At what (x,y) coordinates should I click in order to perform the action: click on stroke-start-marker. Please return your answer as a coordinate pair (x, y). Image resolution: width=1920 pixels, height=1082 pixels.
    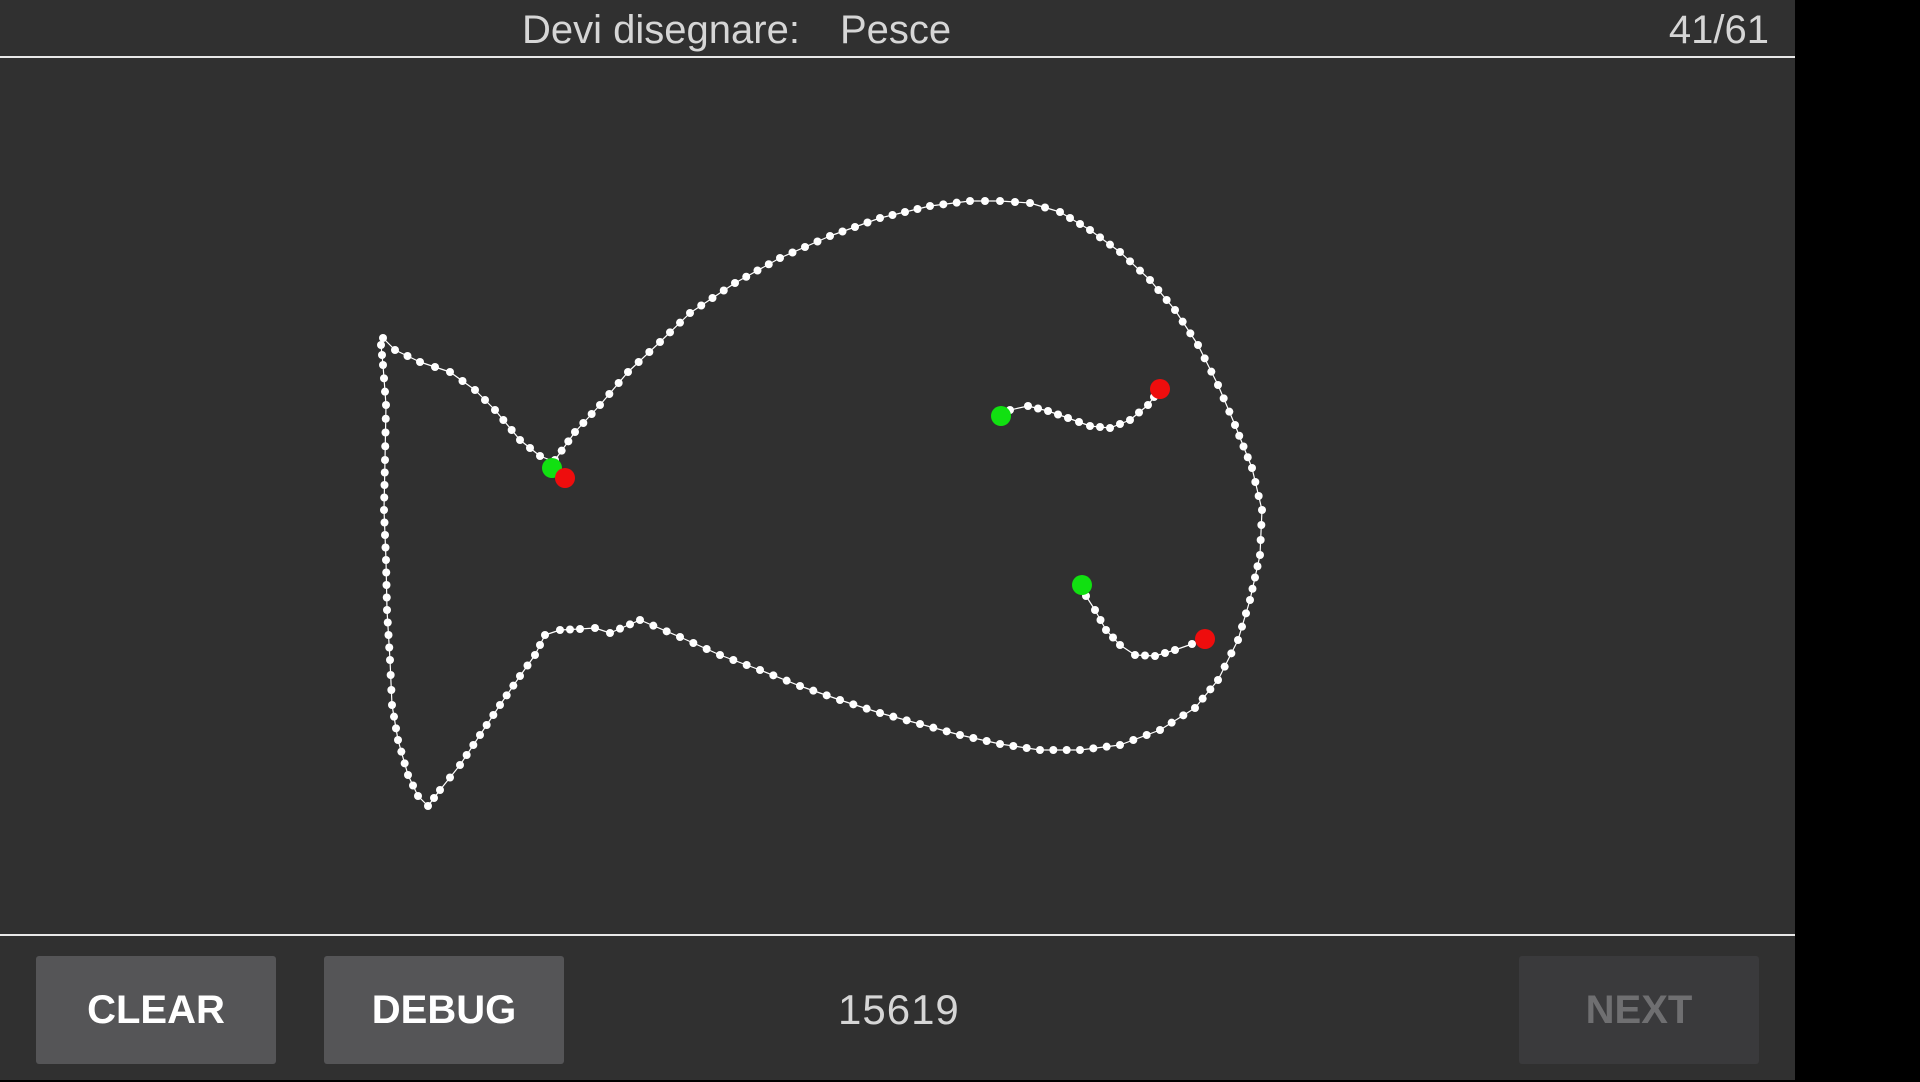
    Looking at the image, I should click on (1001, 416).